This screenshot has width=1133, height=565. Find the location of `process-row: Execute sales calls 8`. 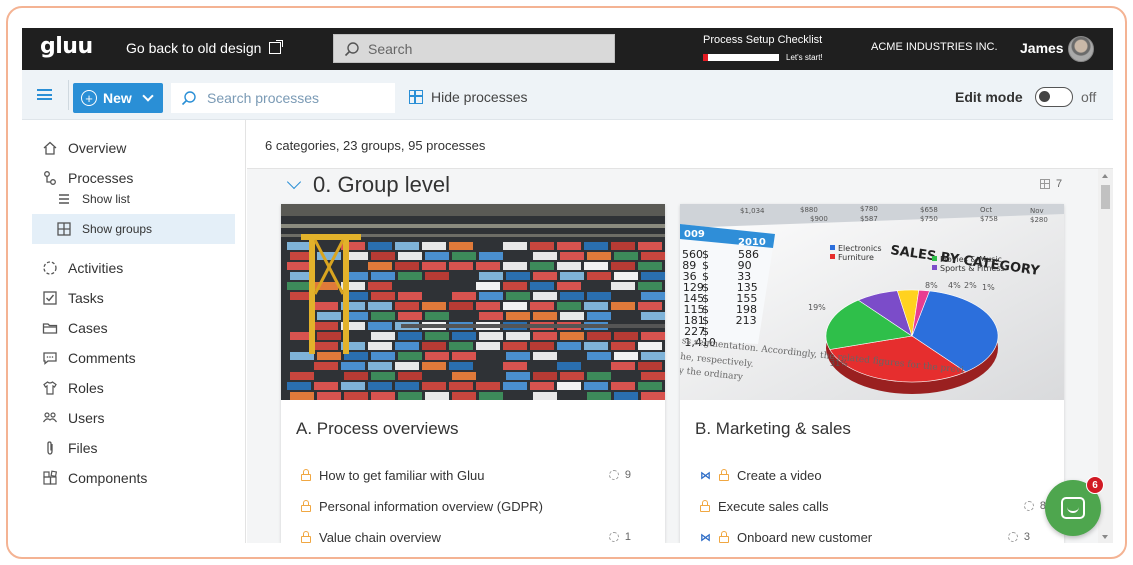

process-row: Execute sales calls 8 is located at coordinates (873, 506).